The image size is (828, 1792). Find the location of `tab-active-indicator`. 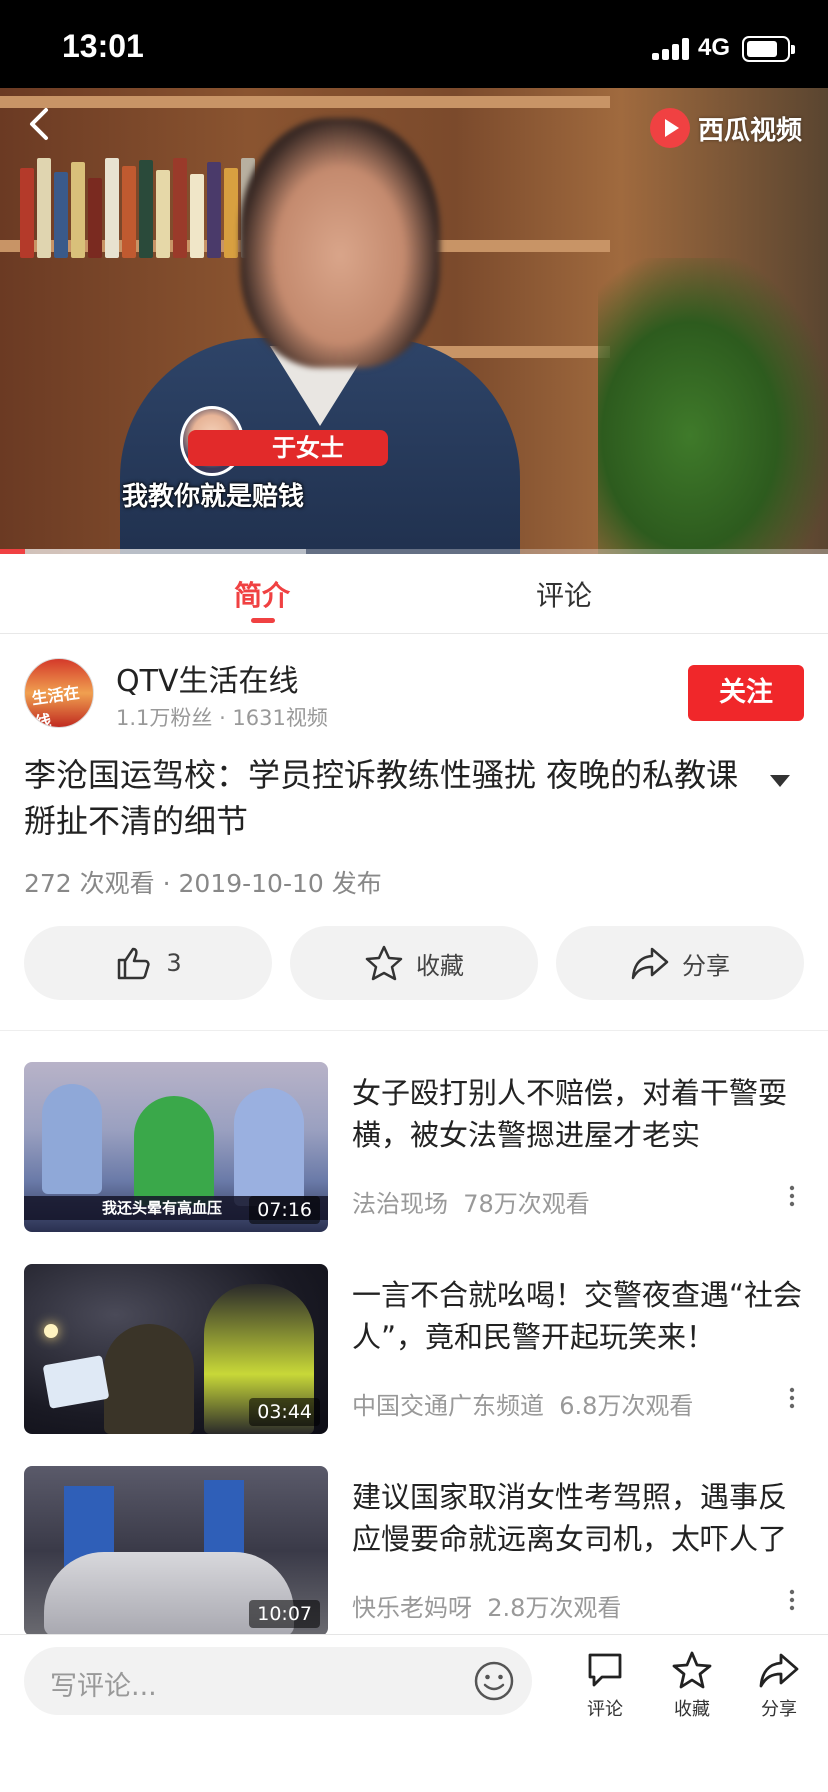

tab-active-indicator is located at coordinates (263, 620).